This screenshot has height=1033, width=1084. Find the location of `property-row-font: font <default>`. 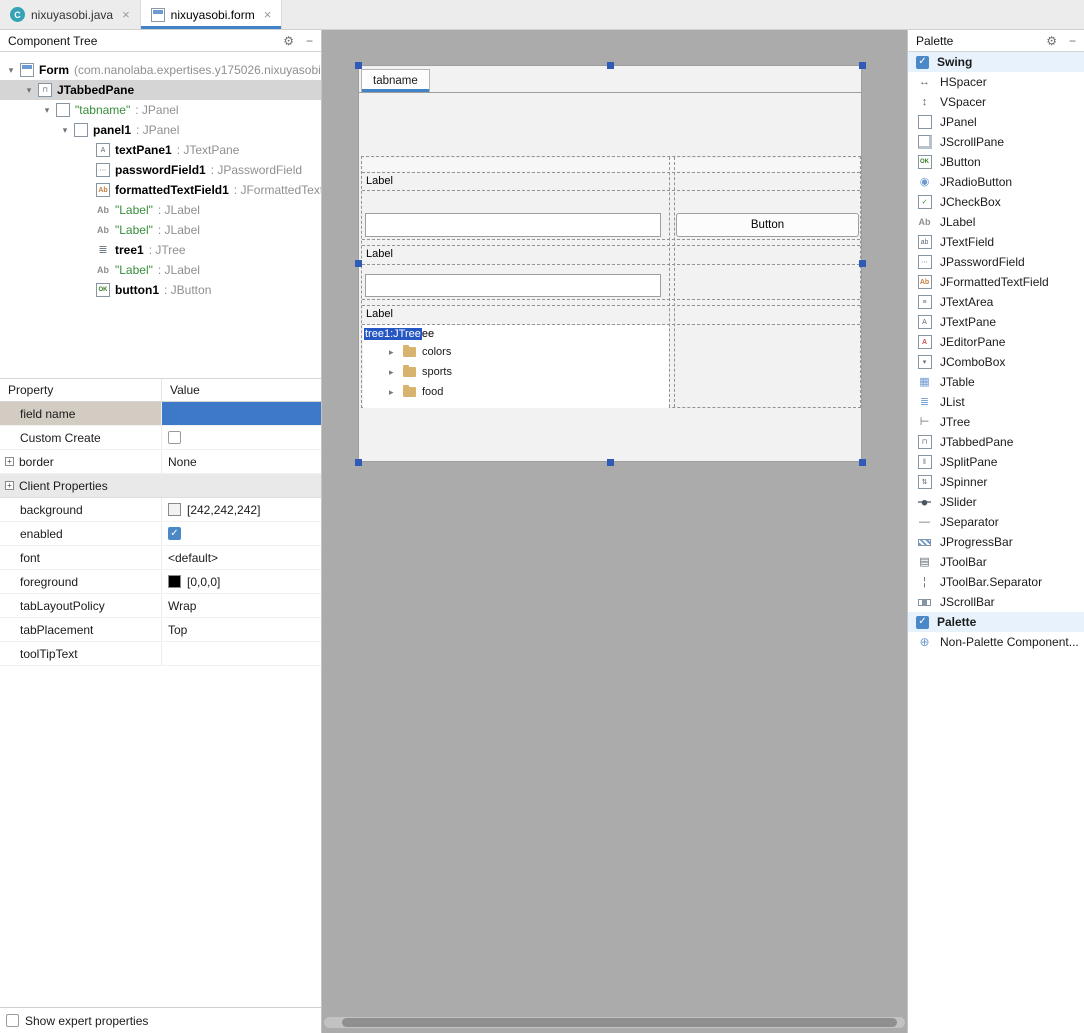

property-row-font: font <default> is located at coordinates (160, 558).